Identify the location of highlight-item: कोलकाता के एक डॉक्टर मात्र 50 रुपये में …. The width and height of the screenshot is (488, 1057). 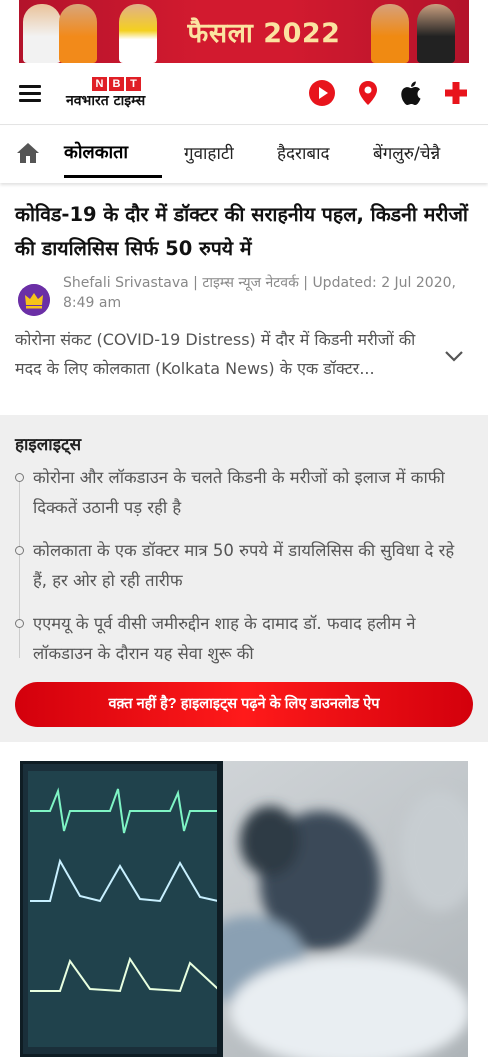
(244, 565).